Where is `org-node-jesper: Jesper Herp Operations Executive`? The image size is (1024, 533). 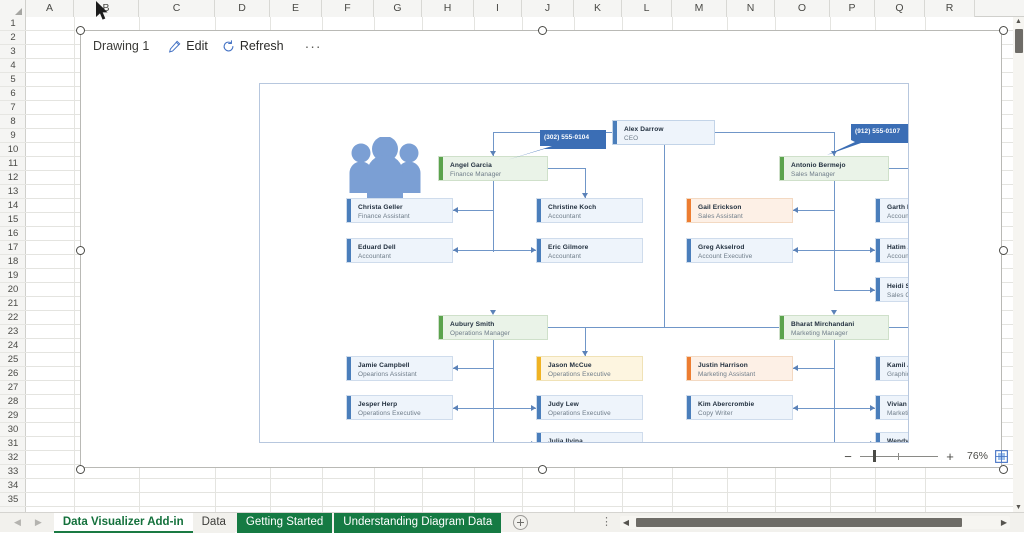
org-node-jesper: Jesper Herp Operations Executive is located at coordinates (399, 407).